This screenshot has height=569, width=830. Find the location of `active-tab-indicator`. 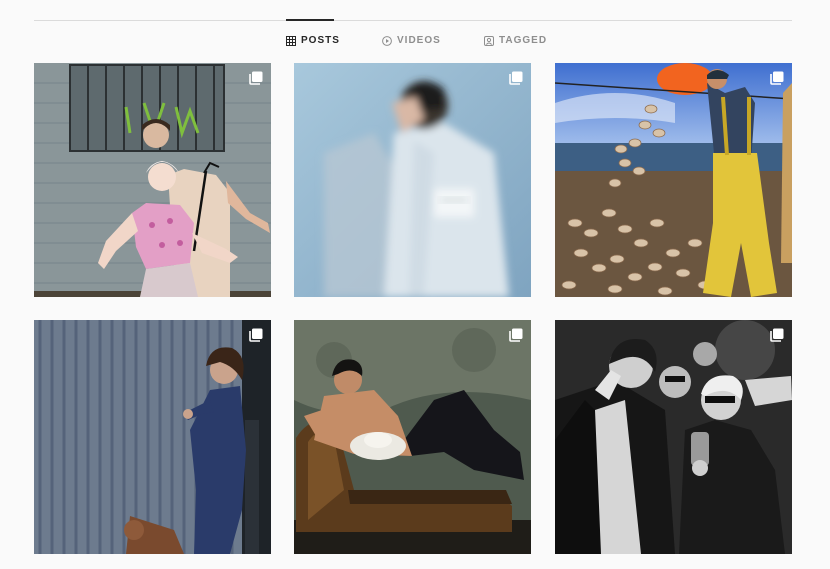

active-tab-indicator is located at coordinates (310, 20).